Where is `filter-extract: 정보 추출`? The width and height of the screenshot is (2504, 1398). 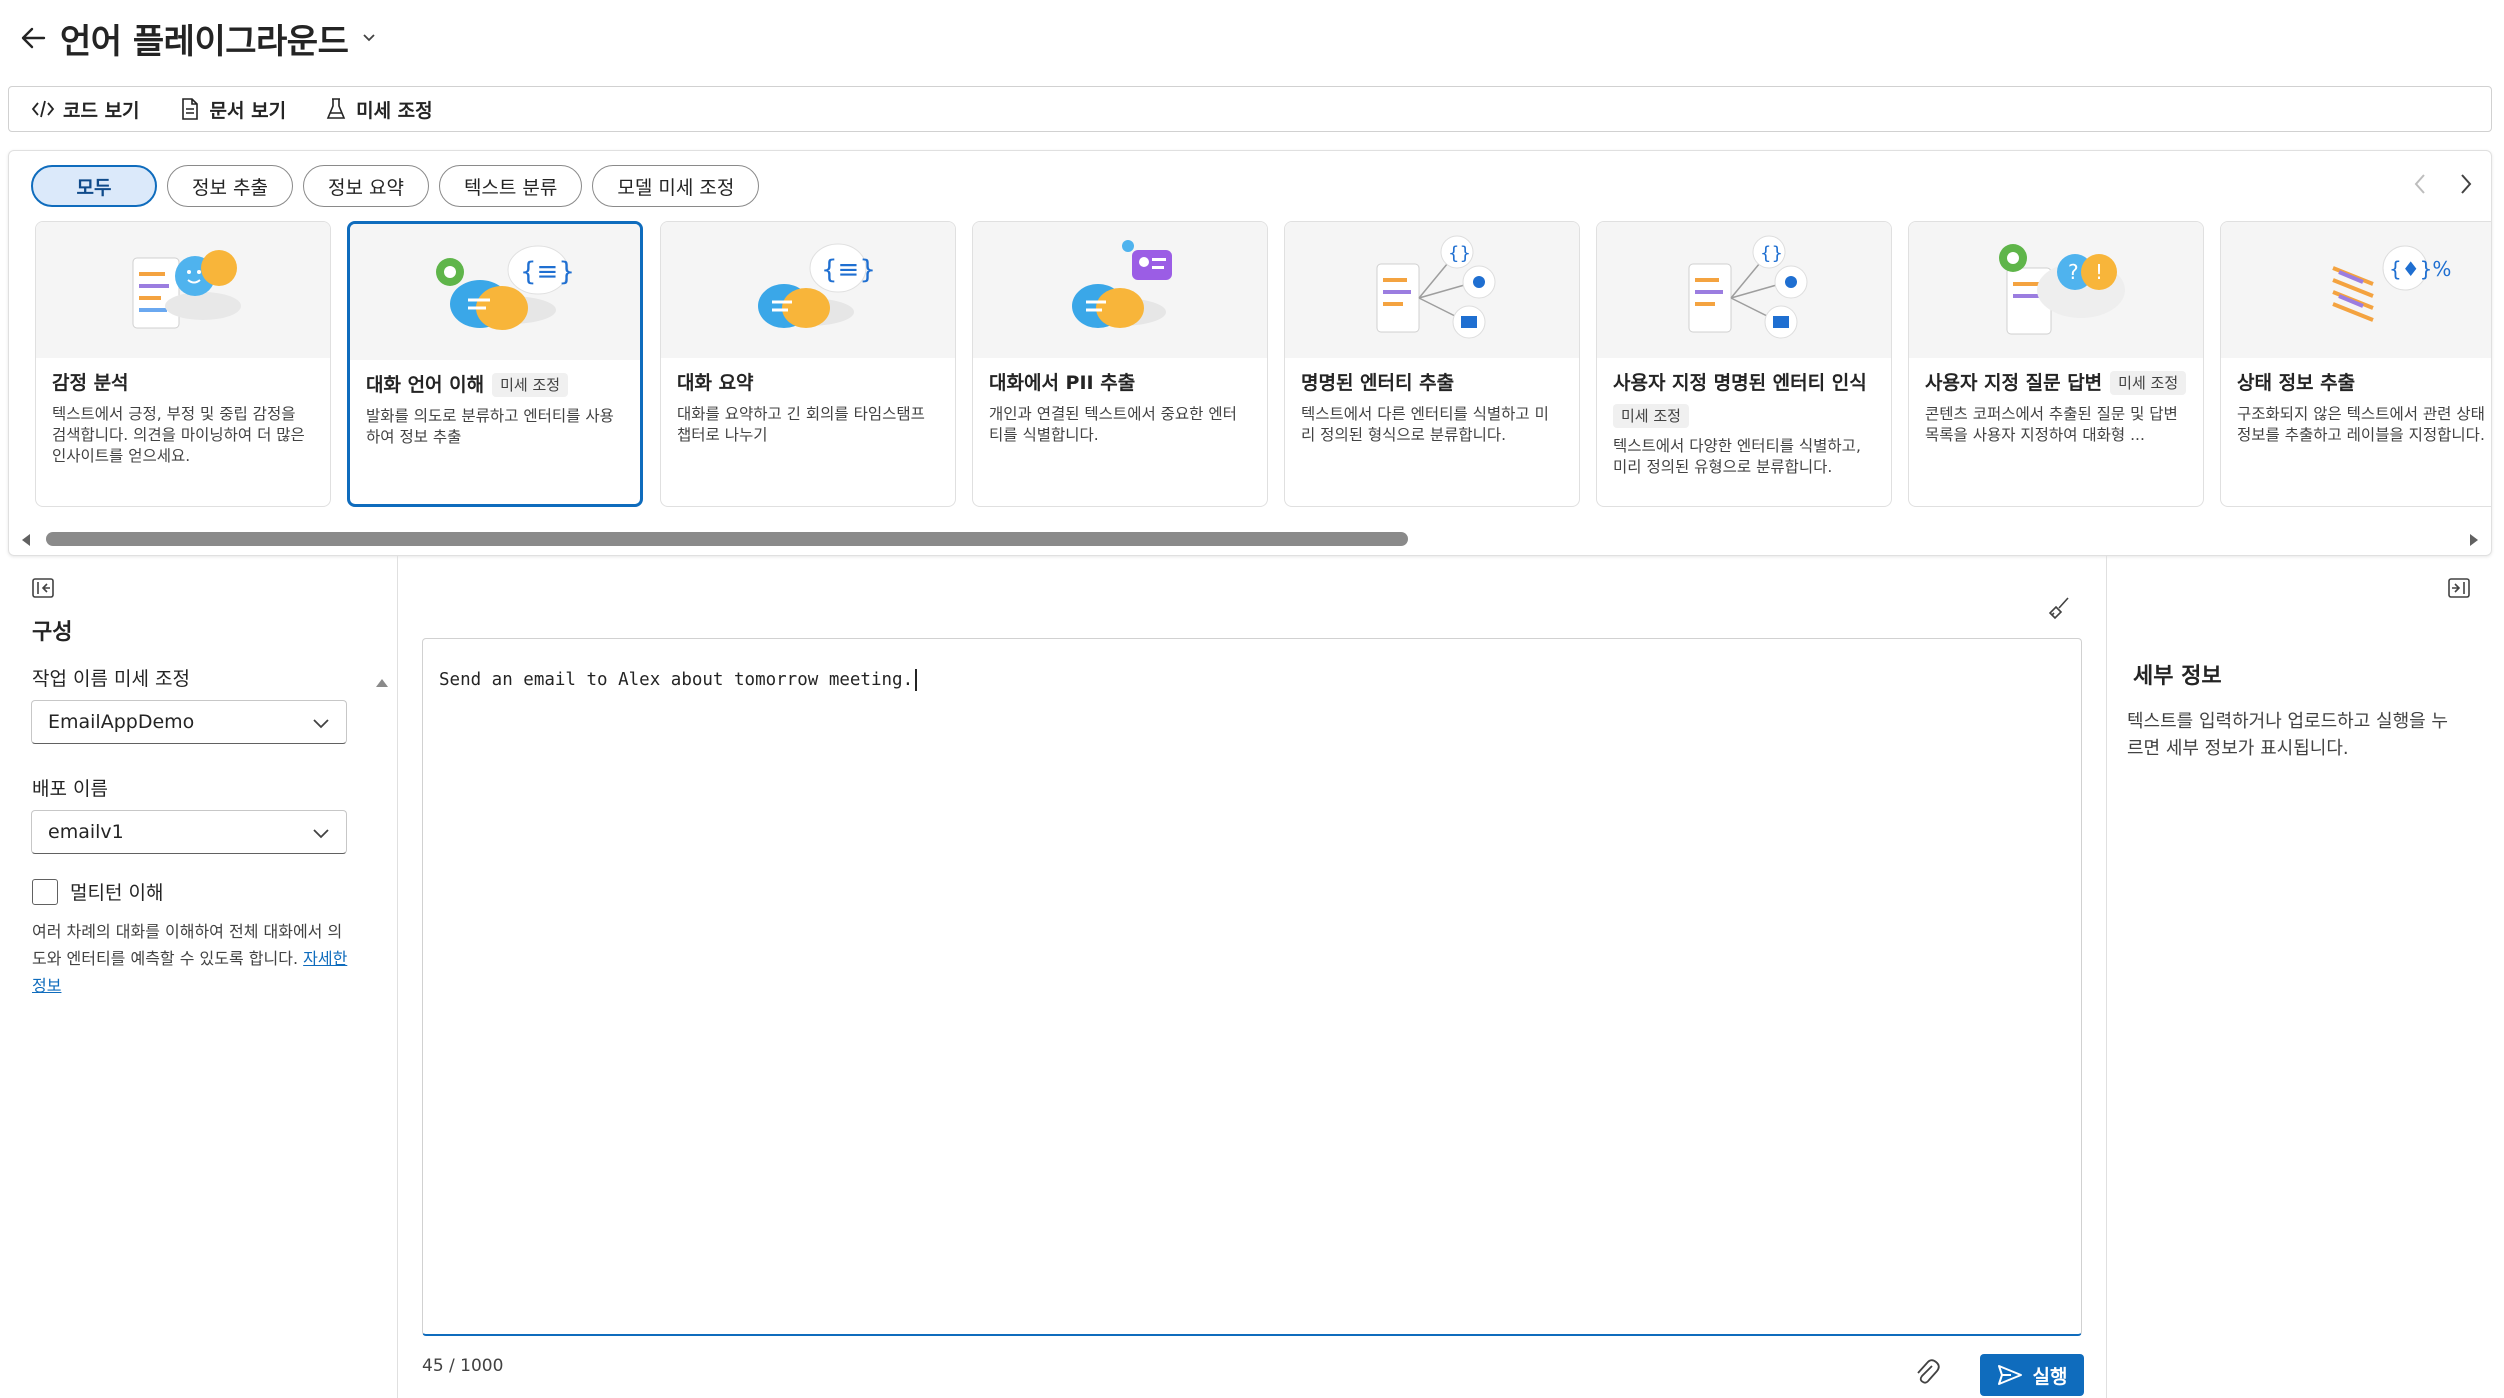 filter-extract: 정보 추출 is located at coordinates (230, 186).